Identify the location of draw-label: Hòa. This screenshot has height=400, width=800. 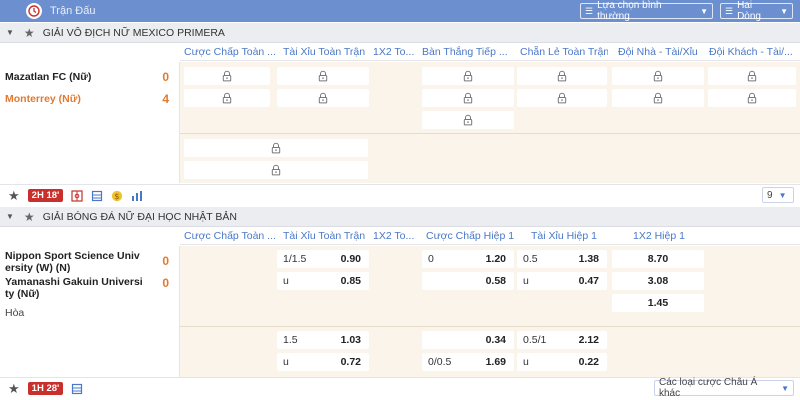
(15, 313).